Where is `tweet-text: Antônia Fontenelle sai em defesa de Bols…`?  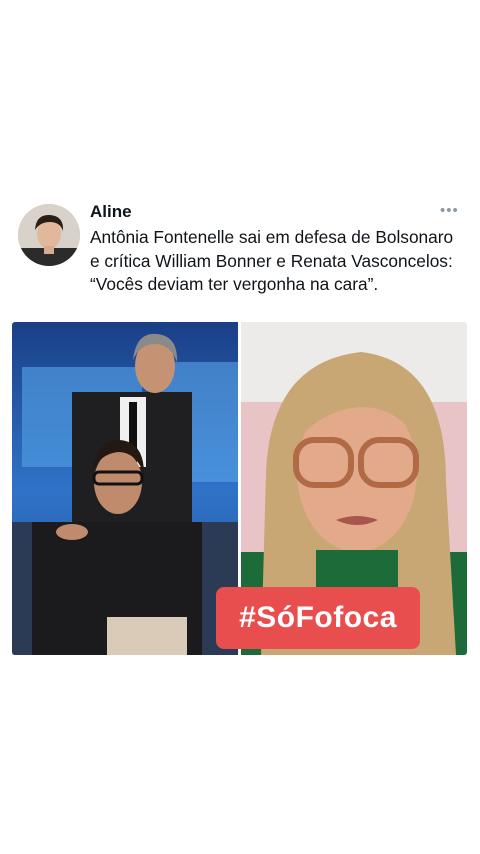
tweet-text: Antônia Fontenelle sai em defesa de Bols… is located at coordinates (272, 260).